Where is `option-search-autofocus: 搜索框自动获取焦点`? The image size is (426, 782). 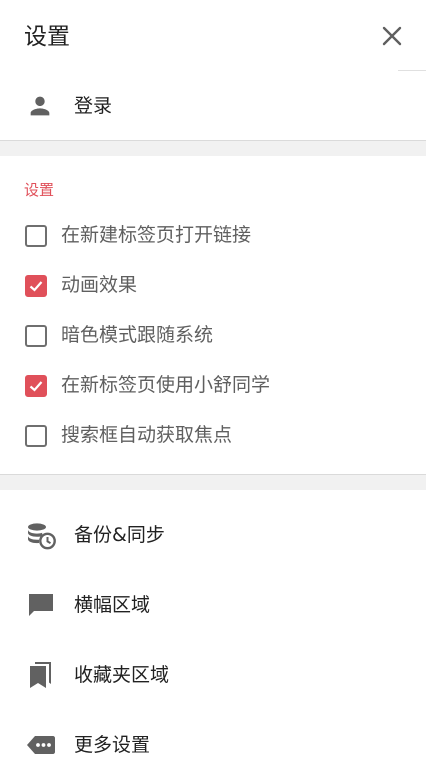
option-search-autofocus: 搜索框自动获取焦点 is located at coordinates (213, 435).